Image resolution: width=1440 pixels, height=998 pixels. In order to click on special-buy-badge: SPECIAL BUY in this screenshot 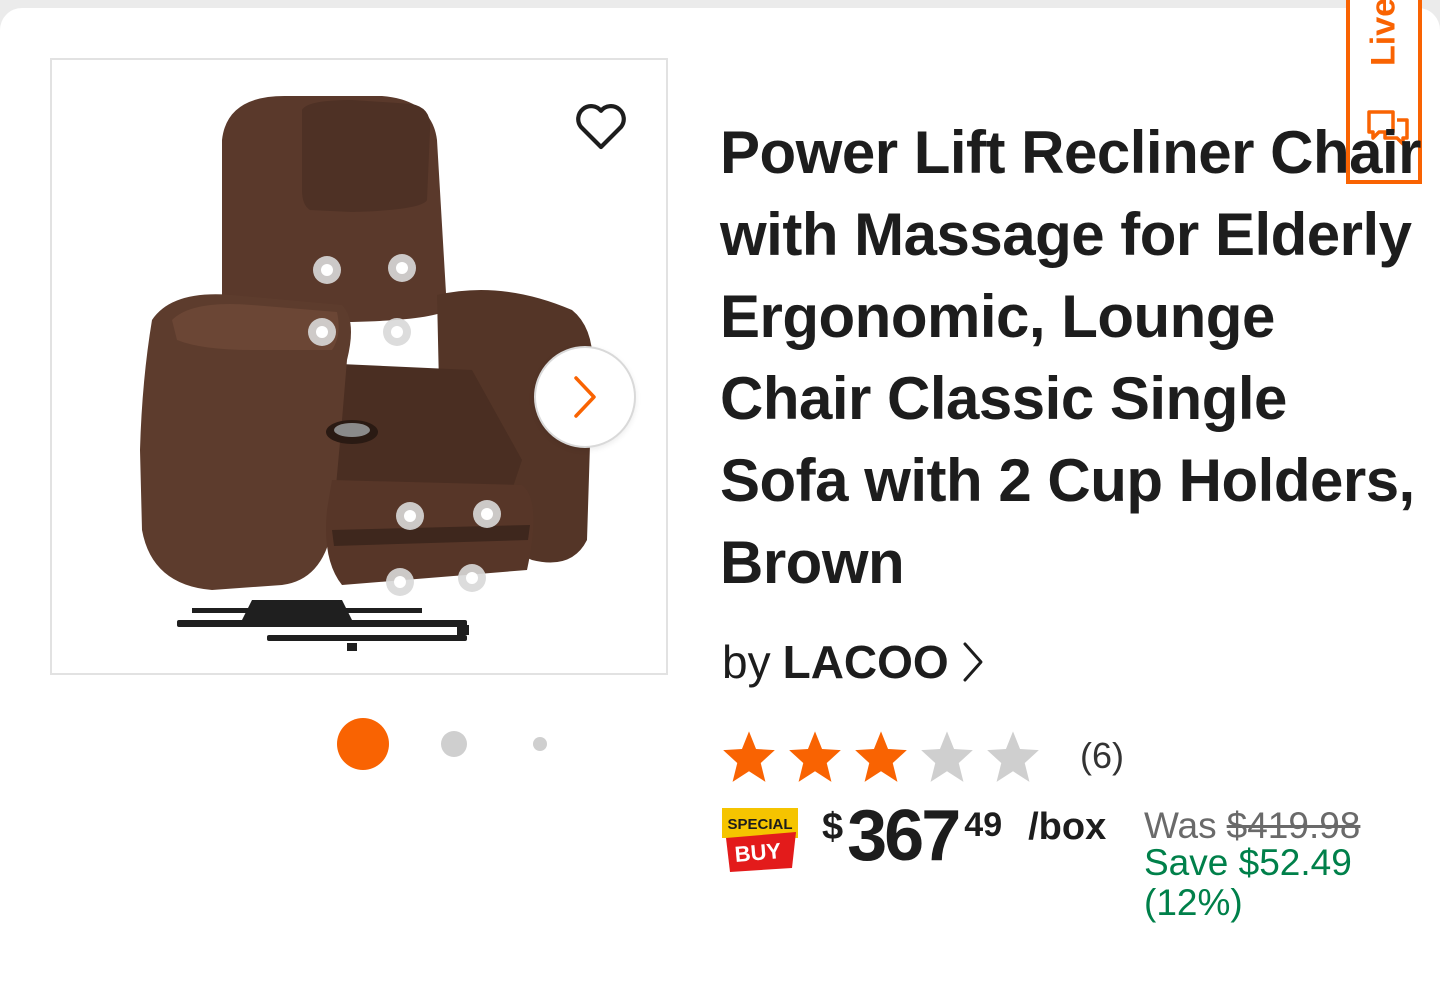, I will do `click(760, 840)`.